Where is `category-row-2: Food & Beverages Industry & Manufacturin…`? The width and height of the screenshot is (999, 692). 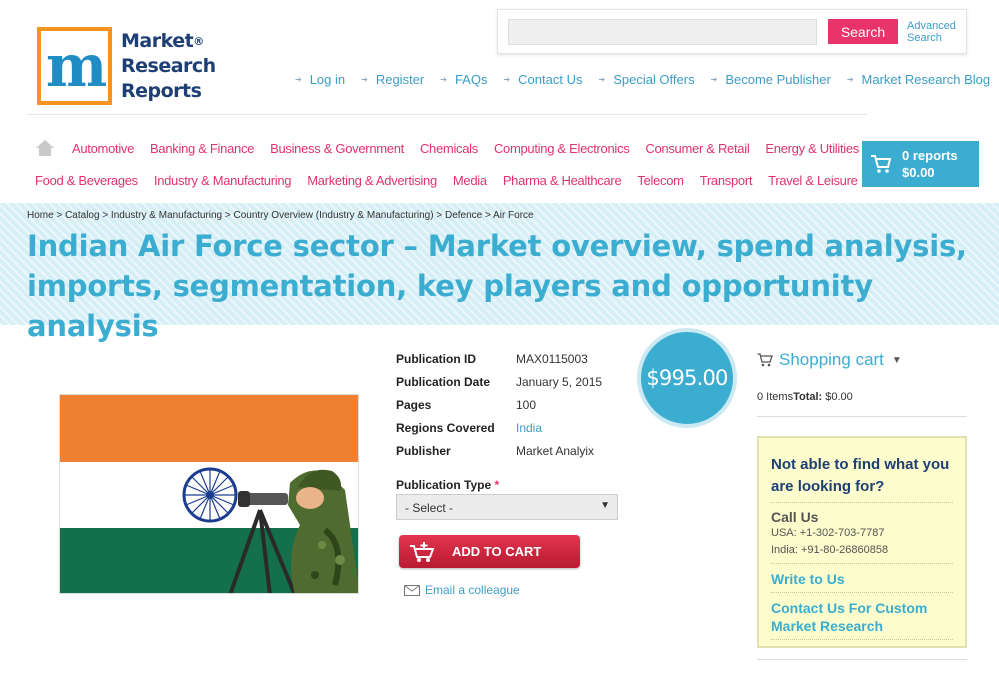
category-row-2: Food & Beverages Industry & Manufacturin… is located at coordinates (442, 180).